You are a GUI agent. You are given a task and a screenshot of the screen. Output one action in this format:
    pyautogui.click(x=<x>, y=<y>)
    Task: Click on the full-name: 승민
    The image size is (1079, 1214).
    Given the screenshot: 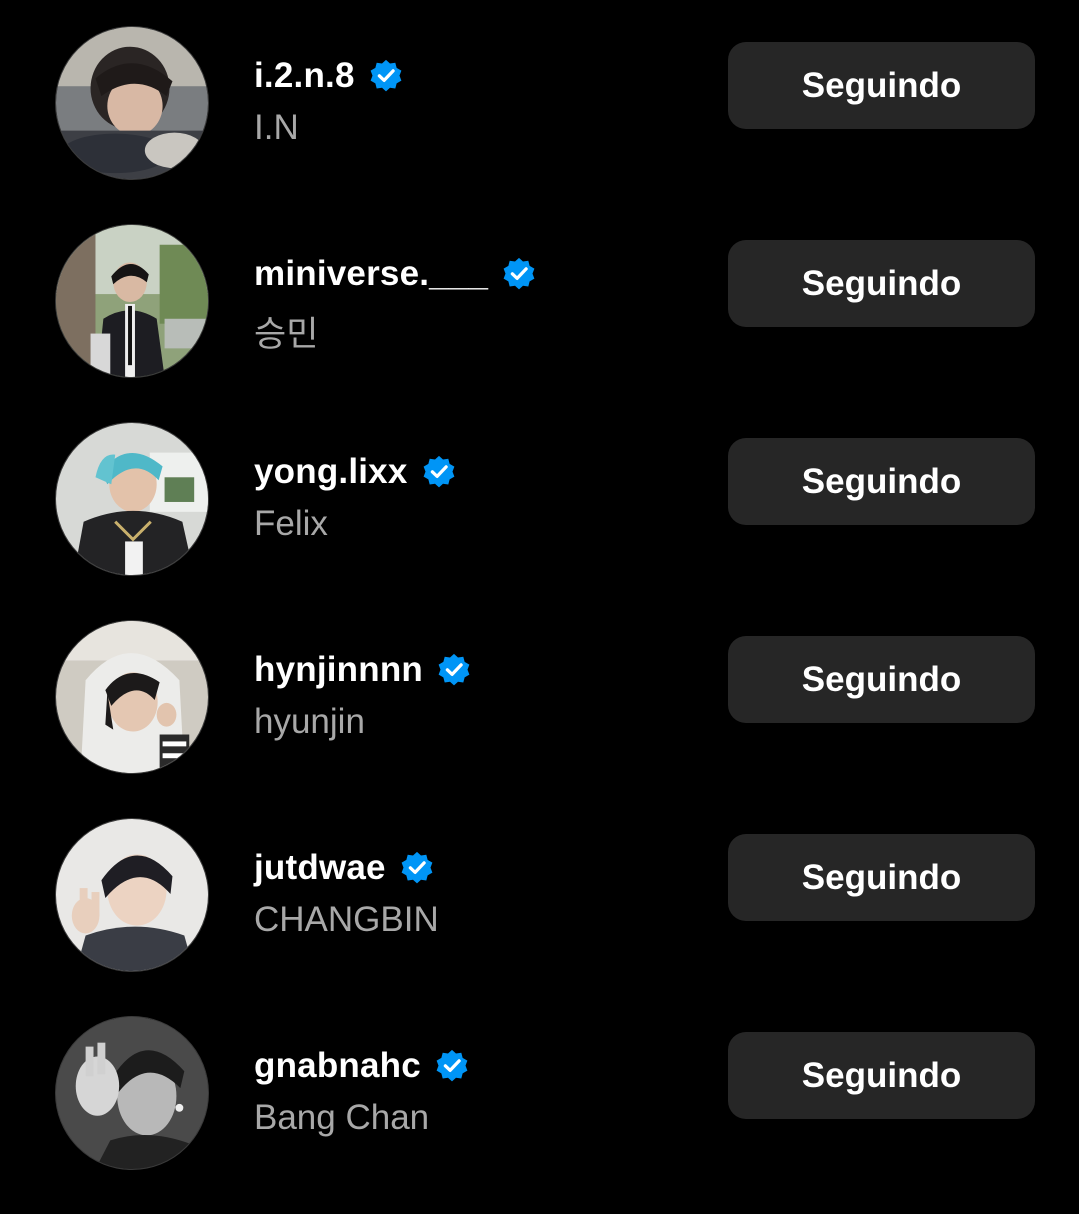 What is the action you would take?
    pyautogui.click(x=286, y=334)
    